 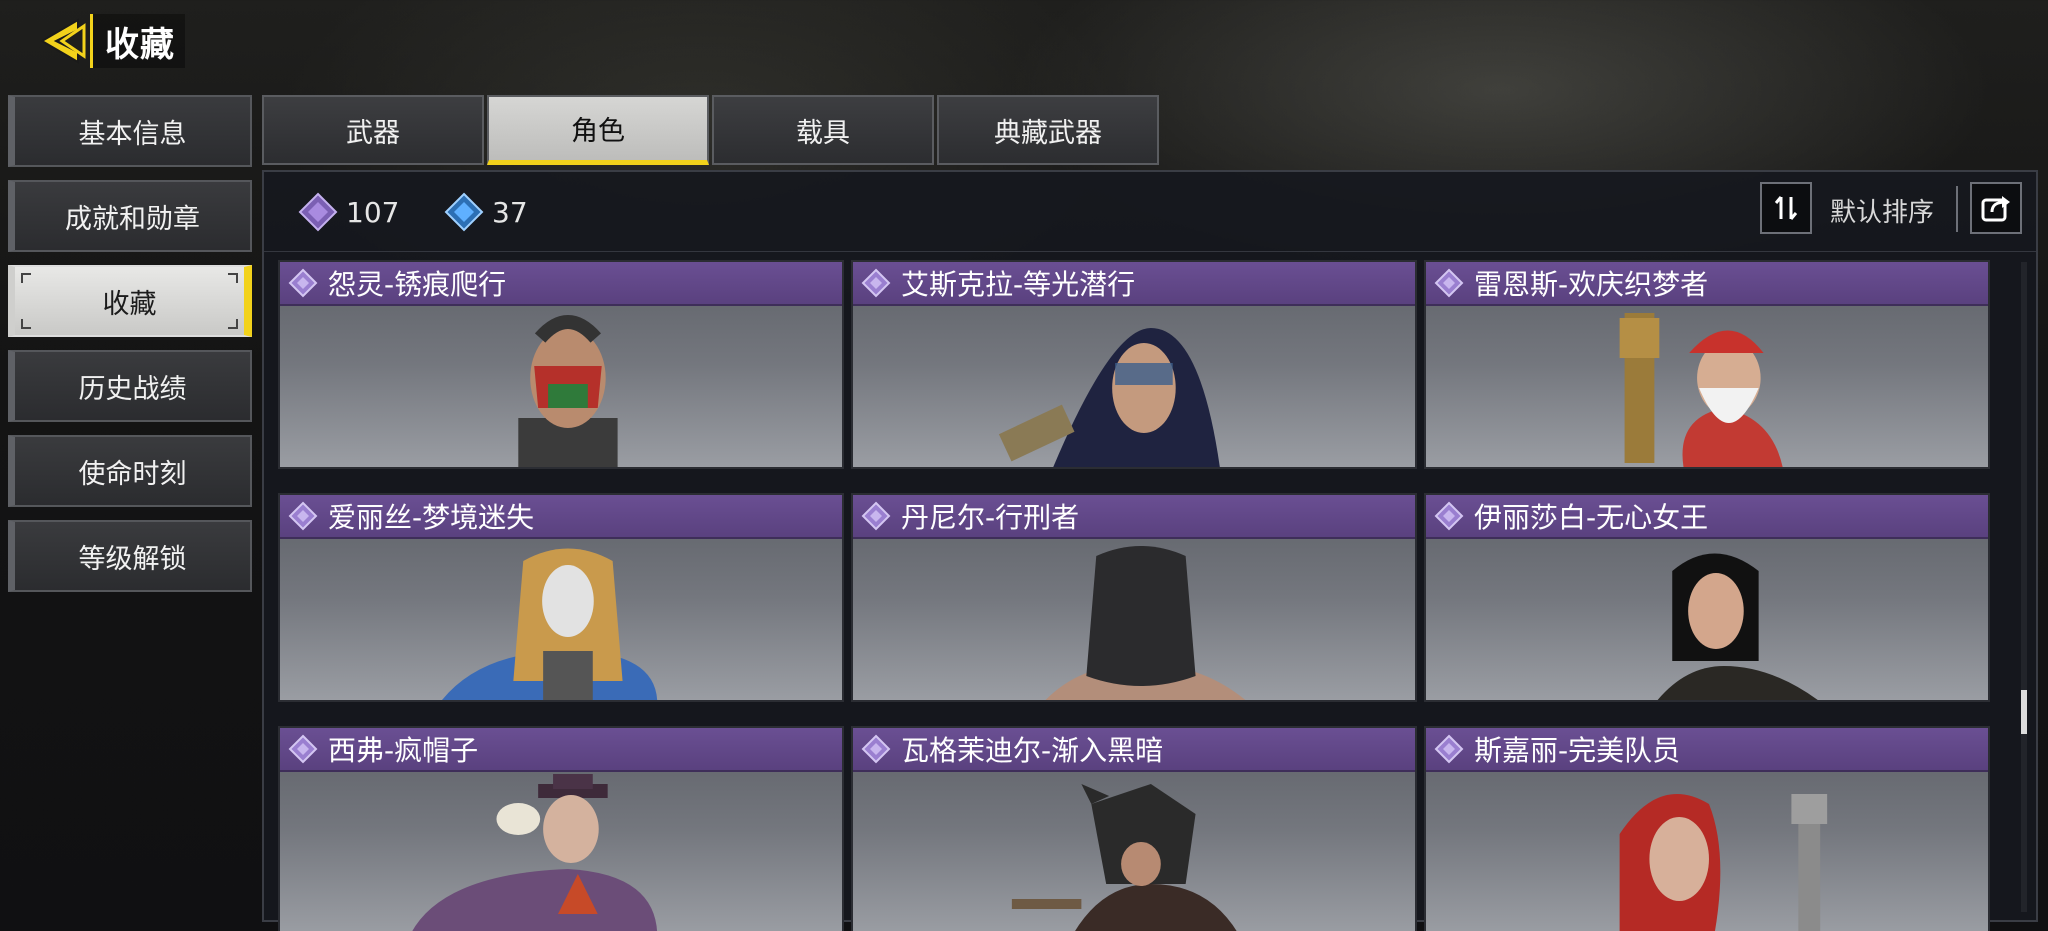 I want to click on card-name: 丹尼尔-行刑者, so click(x=990, y=517).